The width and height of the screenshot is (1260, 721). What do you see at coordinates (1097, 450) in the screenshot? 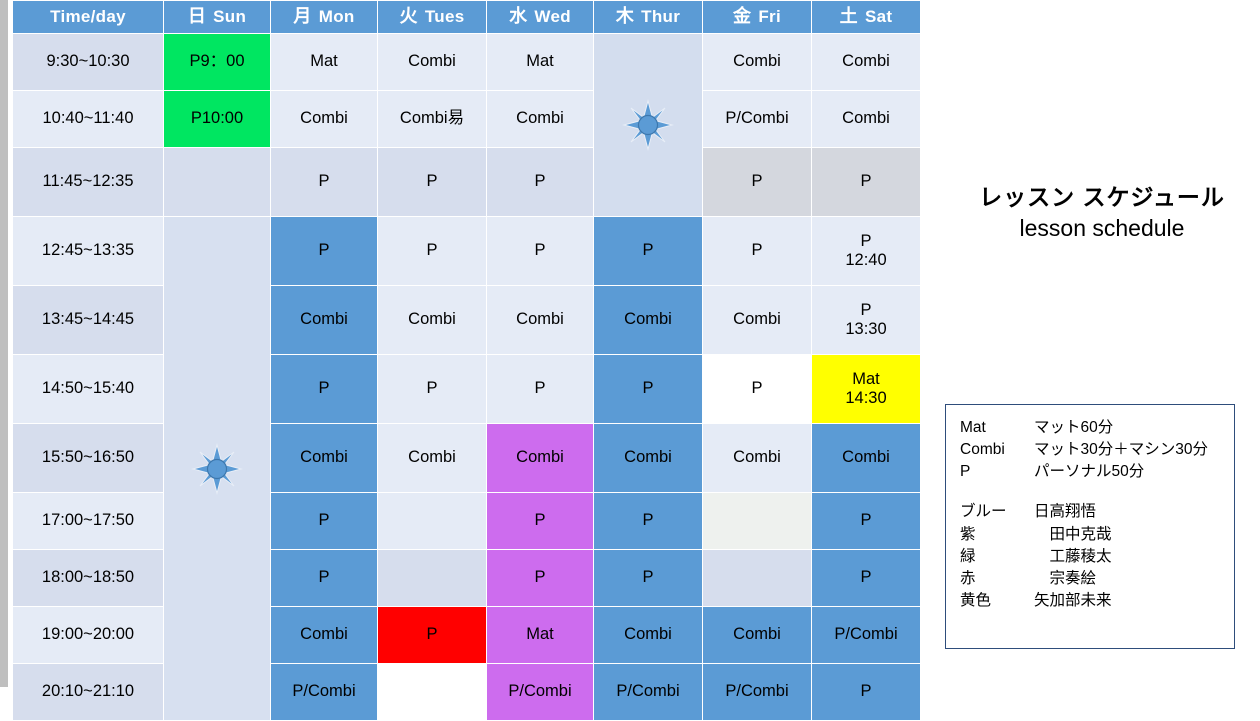
I see `legend-item-combi: Combi マット30分＋マシン30分` at bounding box center [1097, 450].